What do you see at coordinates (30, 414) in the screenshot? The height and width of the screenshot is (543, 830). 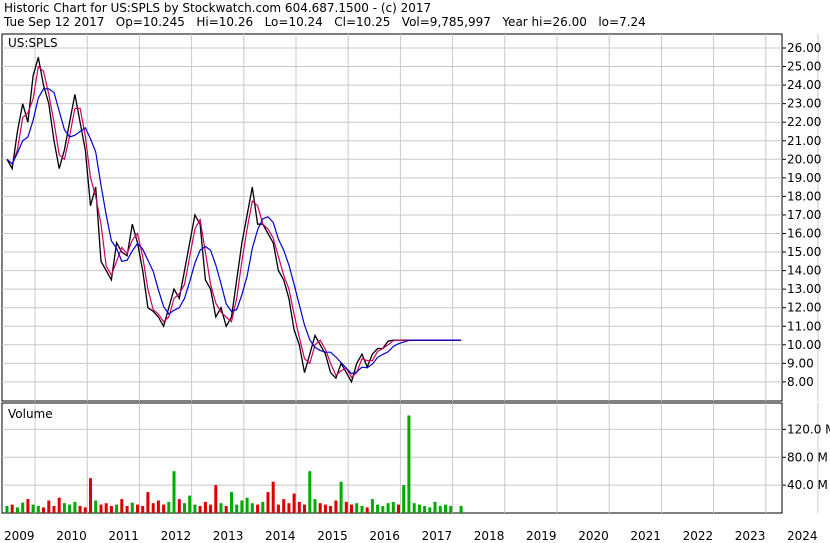 I see `volume-label: Volume` at bounding box center [30, 414].